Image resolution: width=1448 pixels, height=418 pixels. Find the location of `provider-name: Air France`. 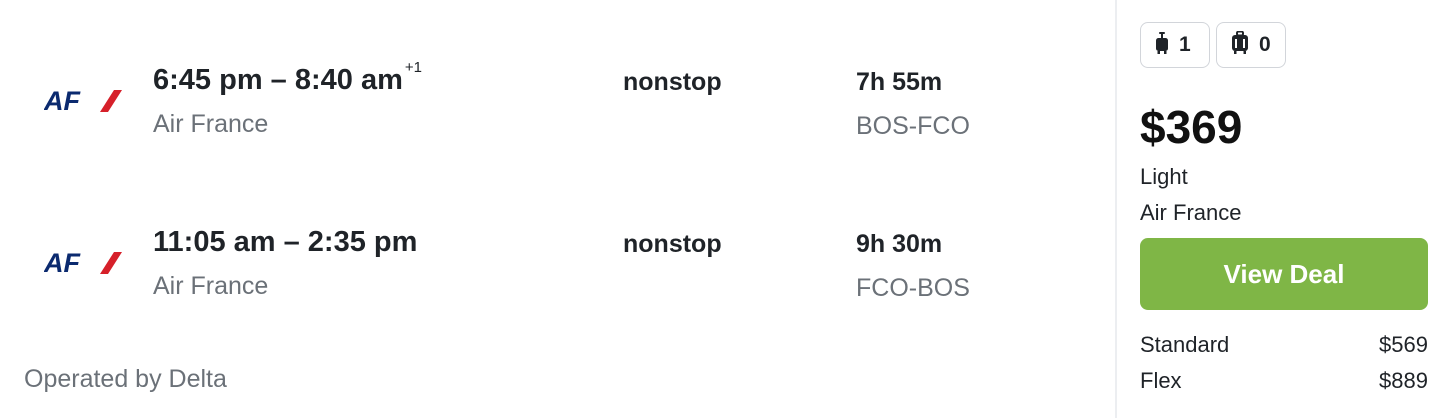

provider-name: Air France is located at coordinates (1191, 212).